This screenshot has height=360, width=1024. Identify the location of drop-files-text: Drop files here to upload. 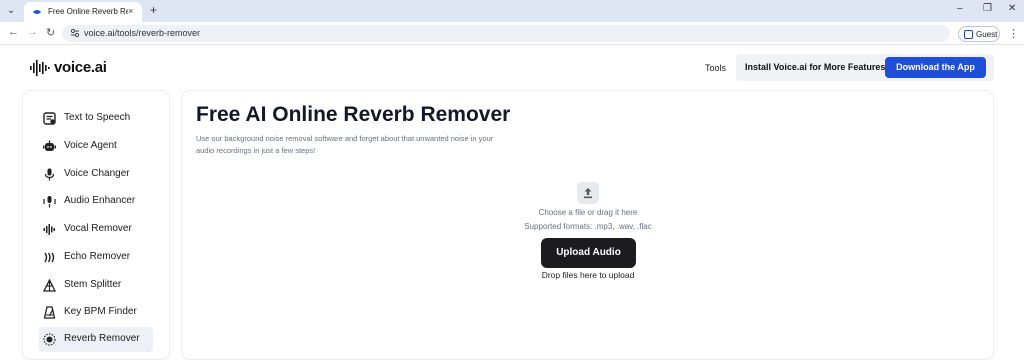
(588, 275).